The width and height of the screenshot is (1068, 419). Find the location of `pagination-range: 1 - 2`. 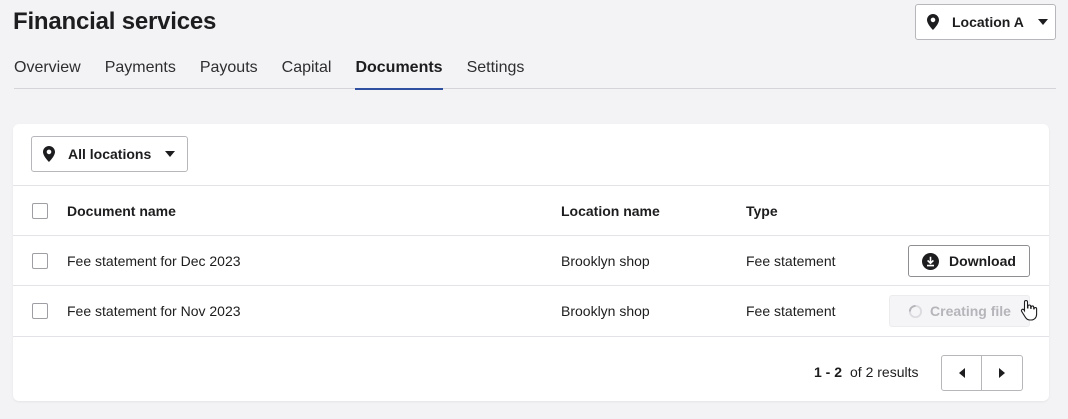

pagination-range: 1 - 2 is located at coordinates (828, 372).